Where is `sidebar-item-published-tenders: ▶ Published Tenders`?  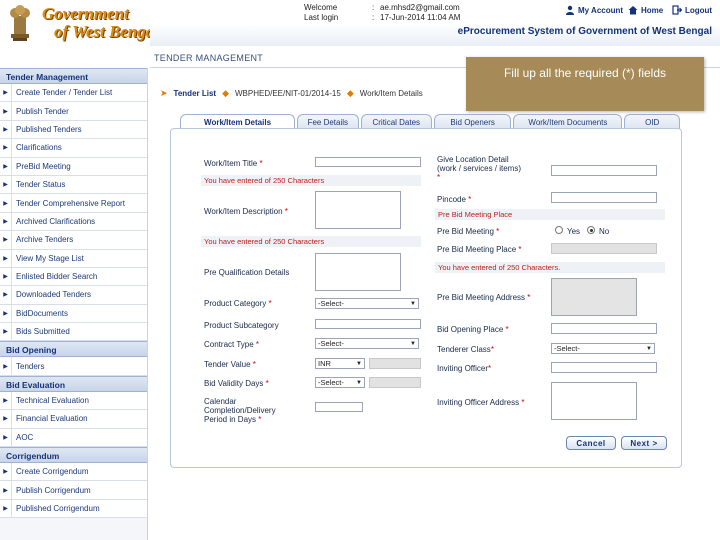
sidebar-item-published-tenders: ▶ Published Tenders is located at coordinates (73, 130).